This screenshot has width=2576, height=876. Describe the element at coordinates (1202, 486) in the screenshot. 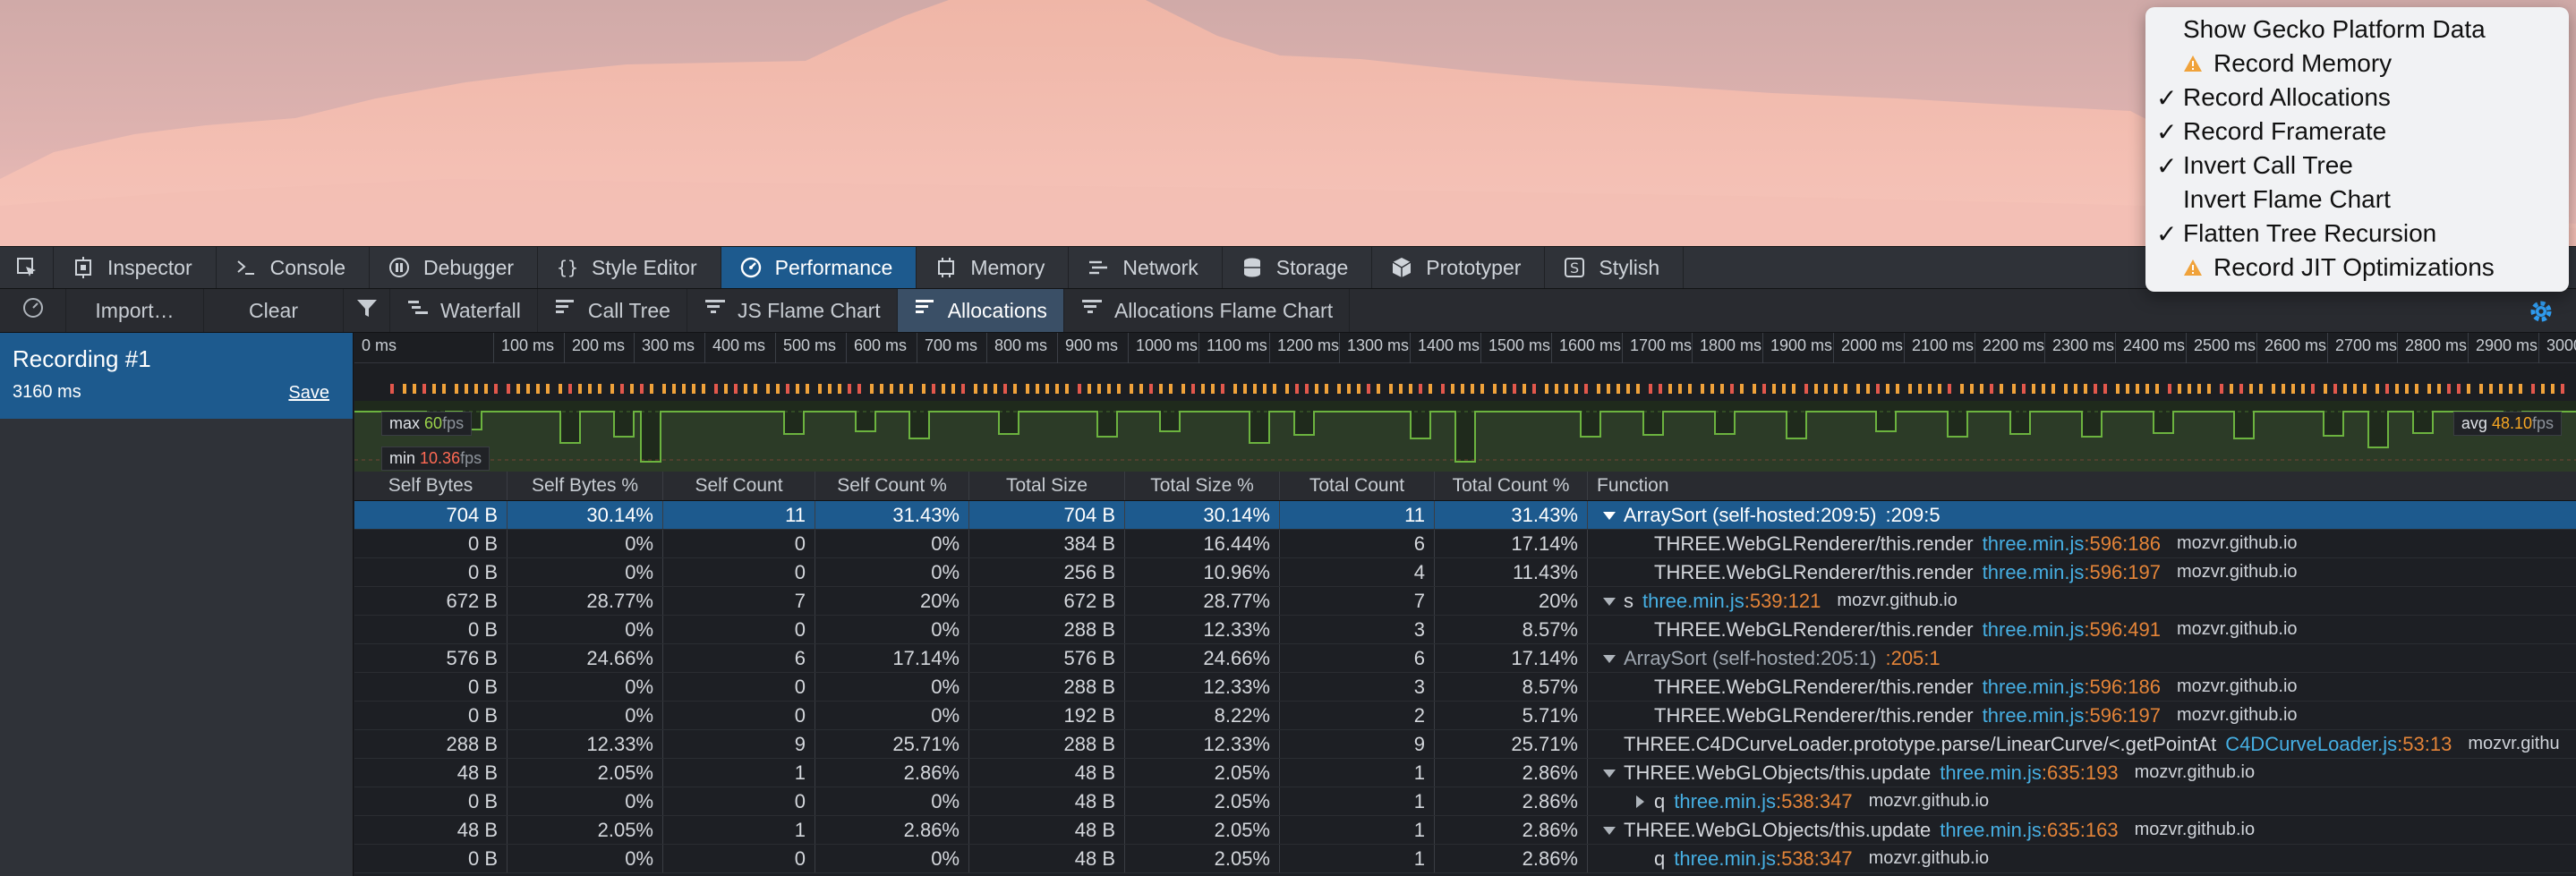

I see `column-header: Total Size %` at that location.